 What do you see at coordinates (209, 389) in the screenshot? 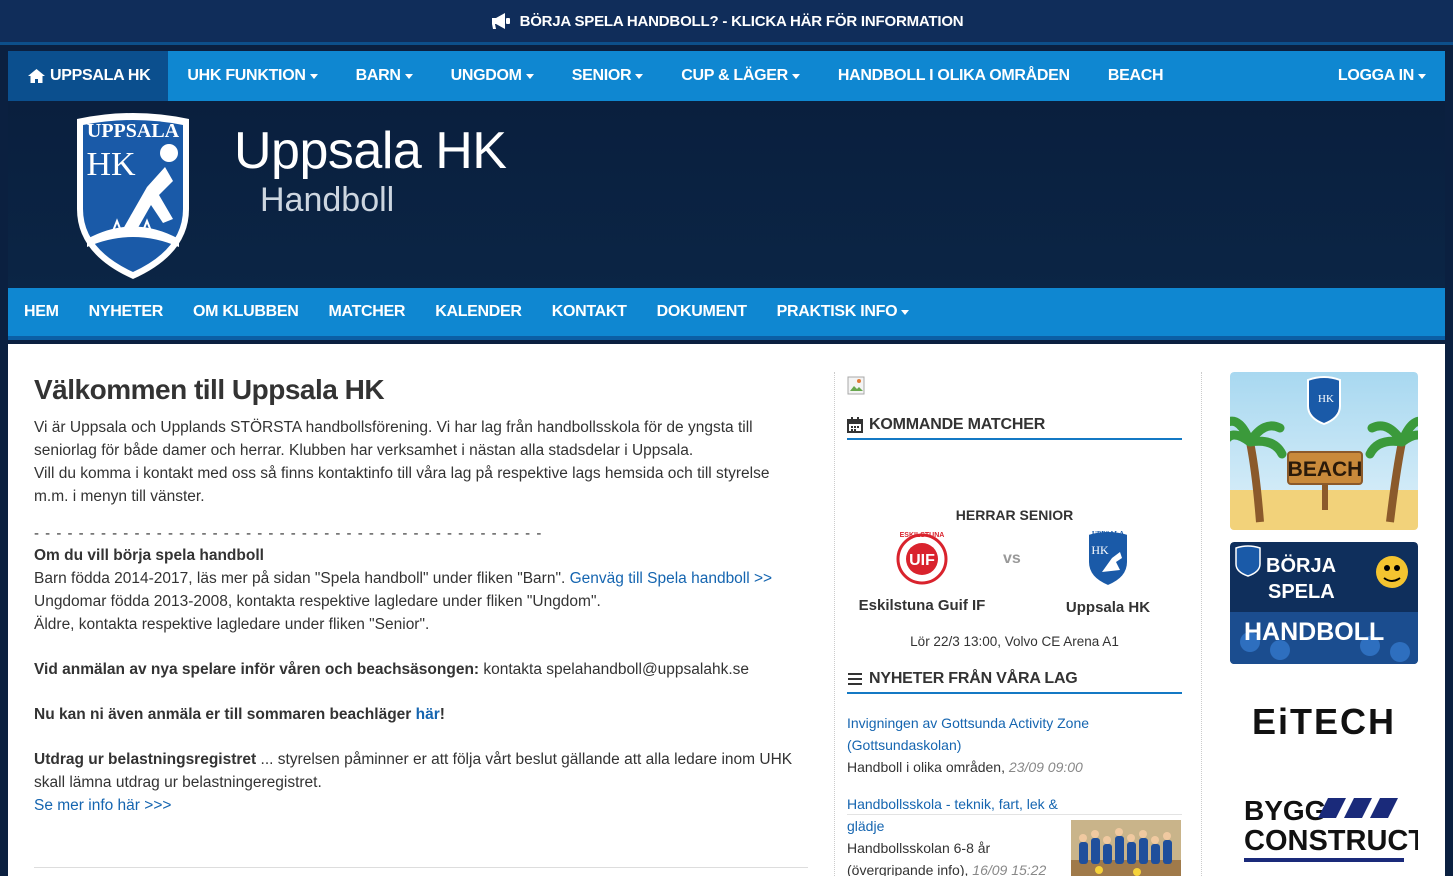
I see `page-heading: Välkommen till Uppsala HK` at bounding box center [209, 389].